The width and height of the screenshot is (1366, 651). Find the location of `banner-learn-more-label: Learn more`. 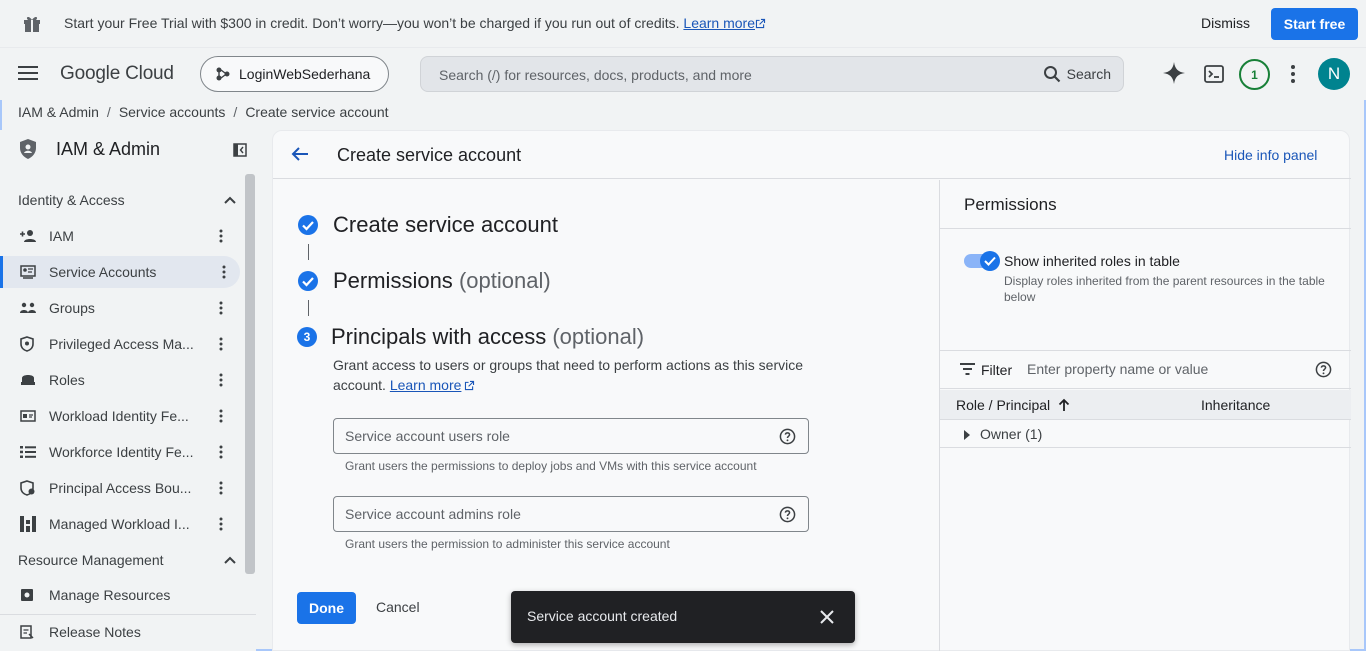

banner-learn-more-label: Learn more is located at coordinates (719, 23).